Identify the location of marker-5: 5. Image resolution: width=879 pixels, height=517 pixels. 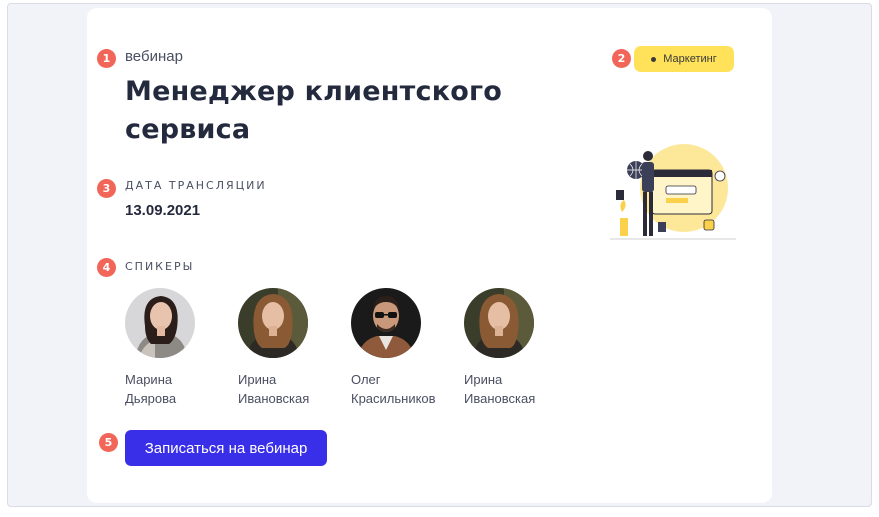
(108, 442).